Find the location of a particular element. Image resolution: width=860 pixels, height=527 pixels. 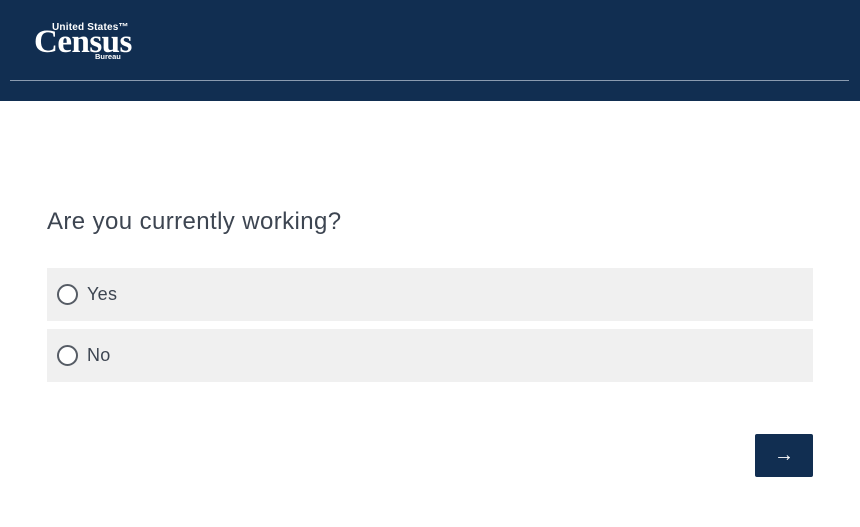

census-bureau-logo: United States™ Census Bureau is located at coordinates (84, 42).